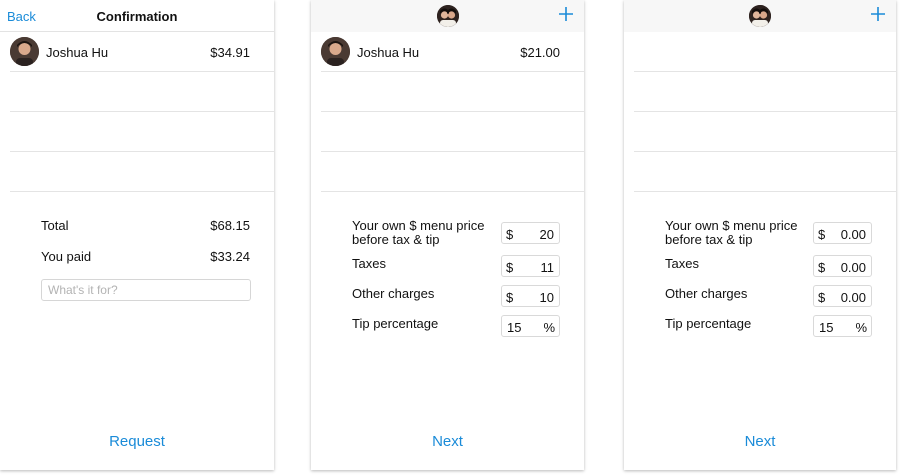  What do you see at coordinates (456, 300) in the screenshot?
I see `other-charges-row: Other charges $ 10` at bounding box center [456, 300].